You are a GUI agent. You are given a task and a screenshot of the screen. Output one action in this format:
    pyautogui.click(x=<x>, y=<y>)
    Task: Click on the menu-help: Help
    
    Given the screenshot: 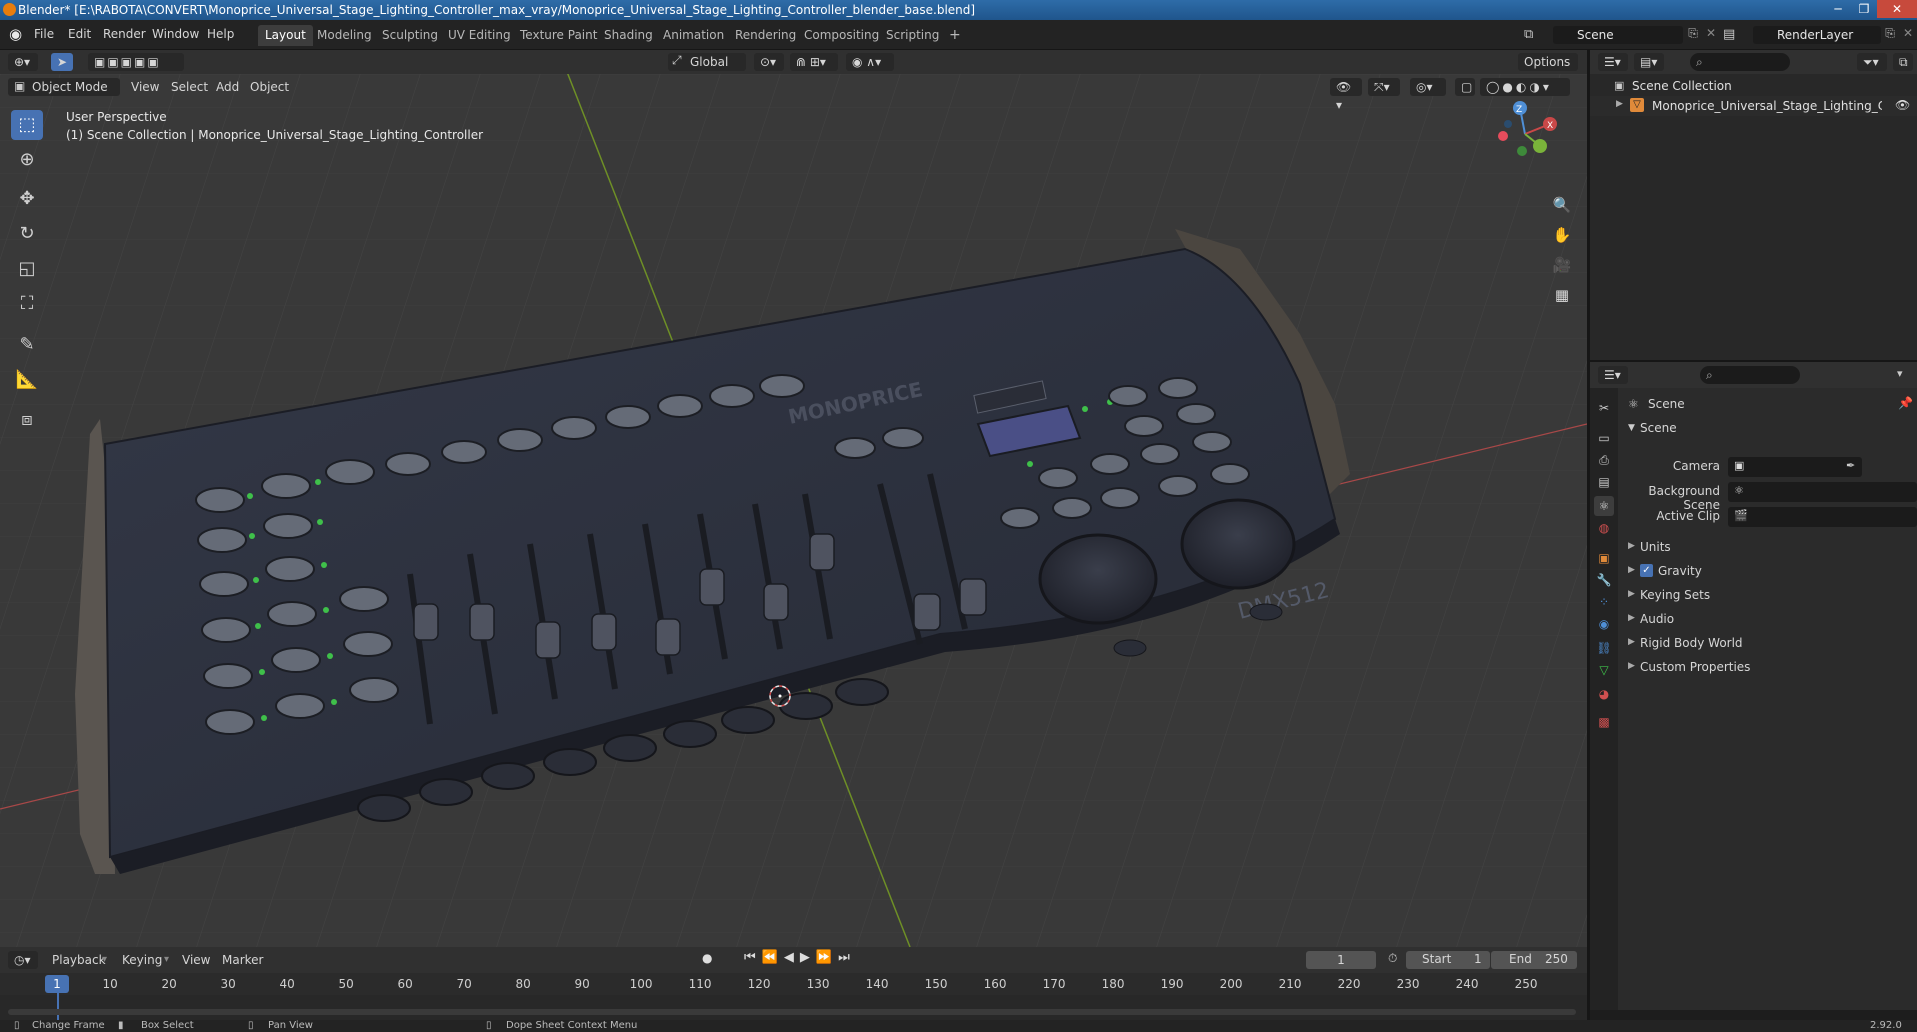 What is the action you would take?
    pyautogui.click(x=220, y=34)
    